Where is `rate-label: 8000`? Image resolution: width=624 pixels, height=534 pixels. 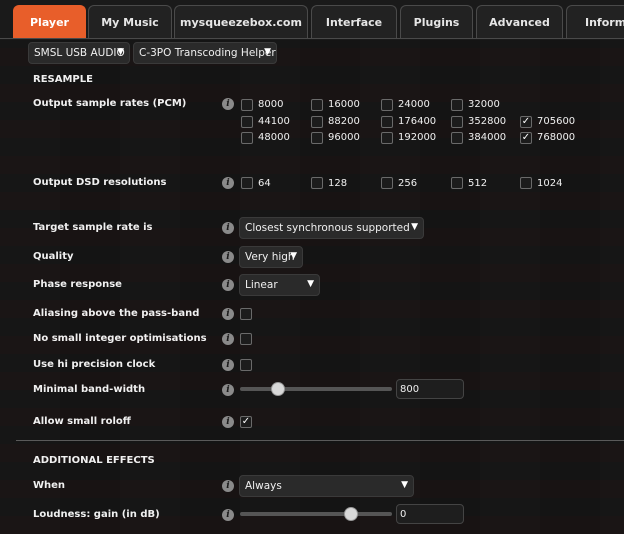
rate-label: 8000 is located at coordinates (271, 104).